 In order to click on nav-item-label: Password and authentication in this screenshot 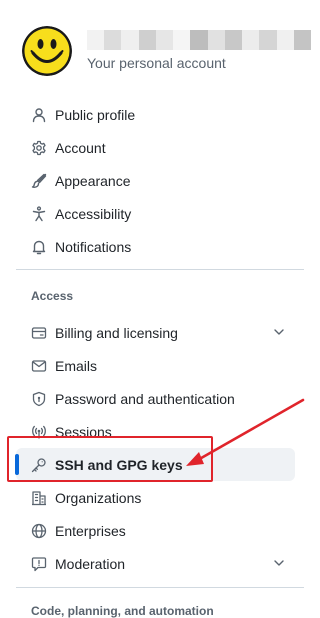, I will do `click(145, 398)`.